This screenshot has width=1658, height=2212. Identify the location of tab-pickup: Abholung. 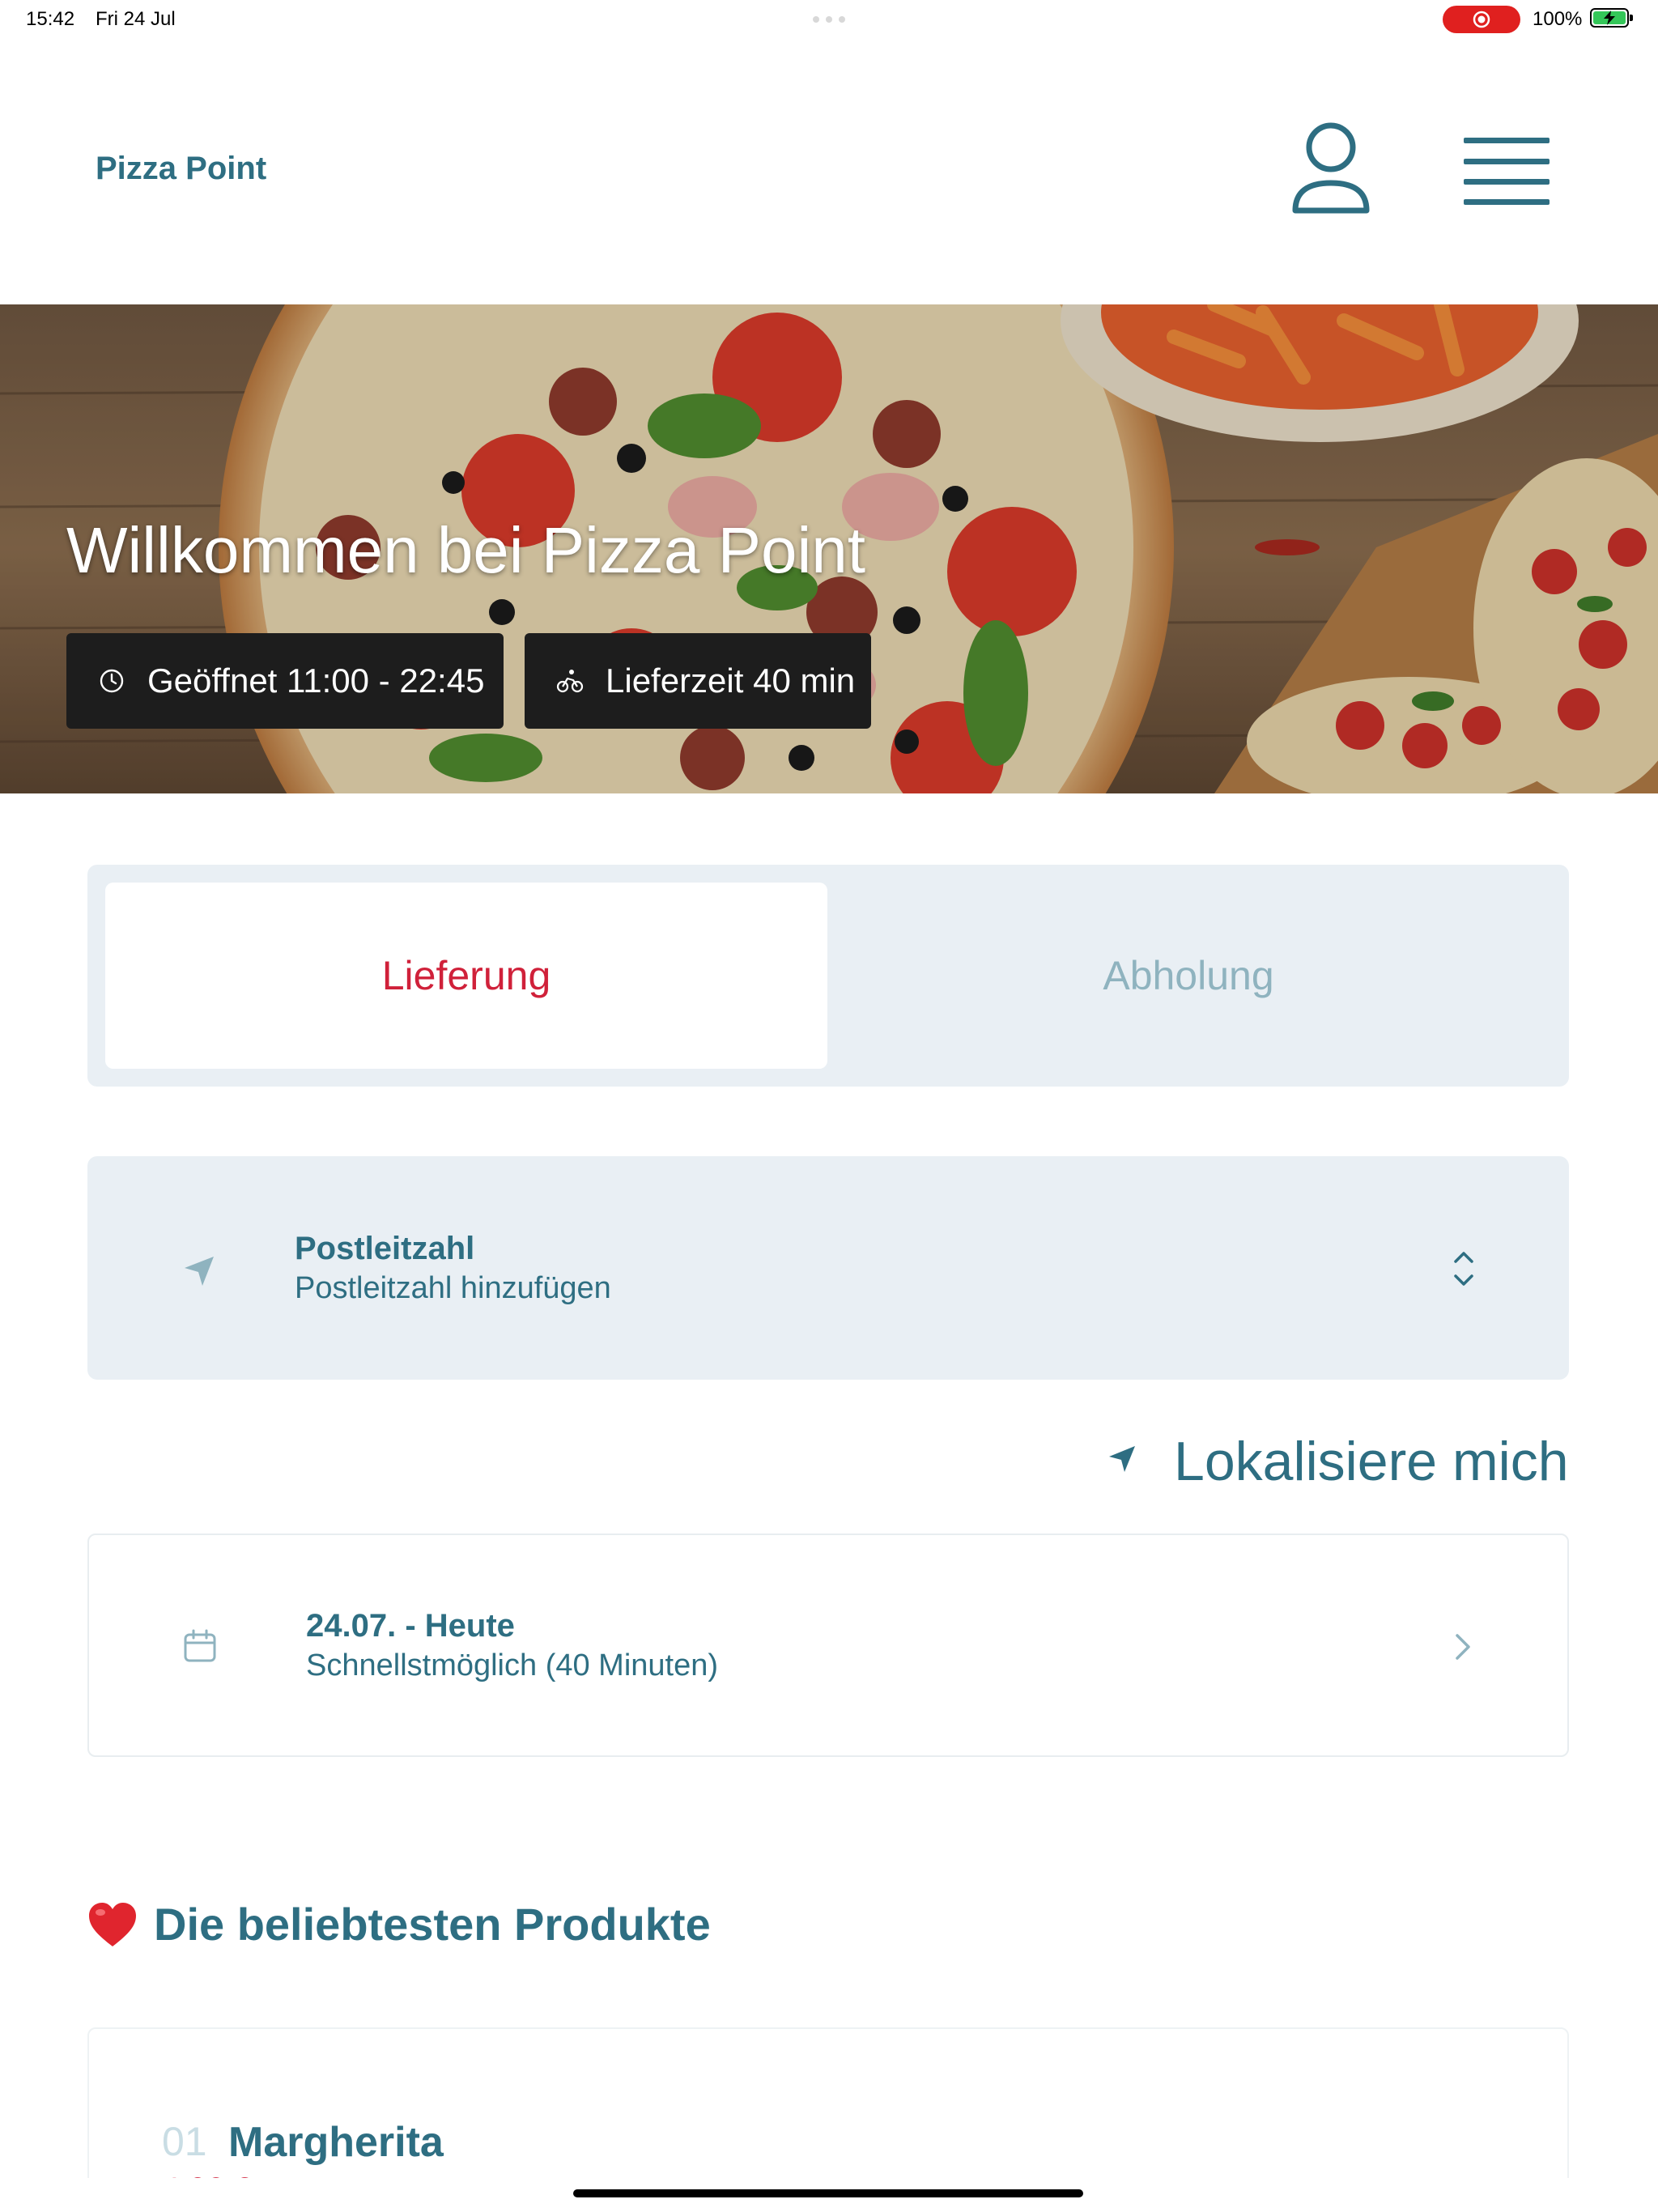
(1188, 976).